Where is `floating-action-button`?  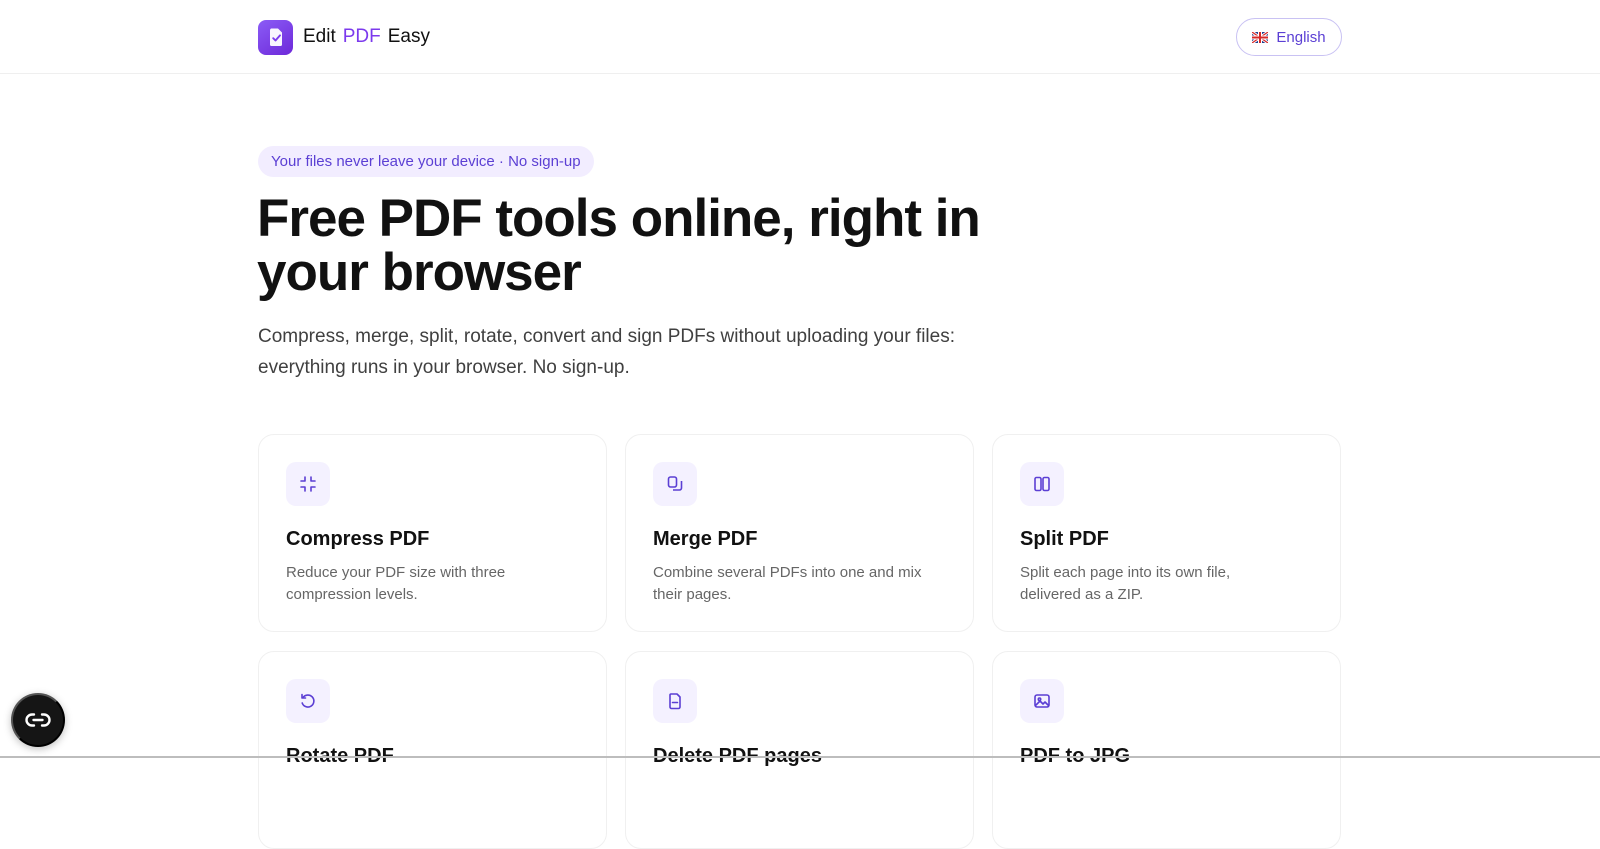
floating-action-button is located at coordinates (38, 720).